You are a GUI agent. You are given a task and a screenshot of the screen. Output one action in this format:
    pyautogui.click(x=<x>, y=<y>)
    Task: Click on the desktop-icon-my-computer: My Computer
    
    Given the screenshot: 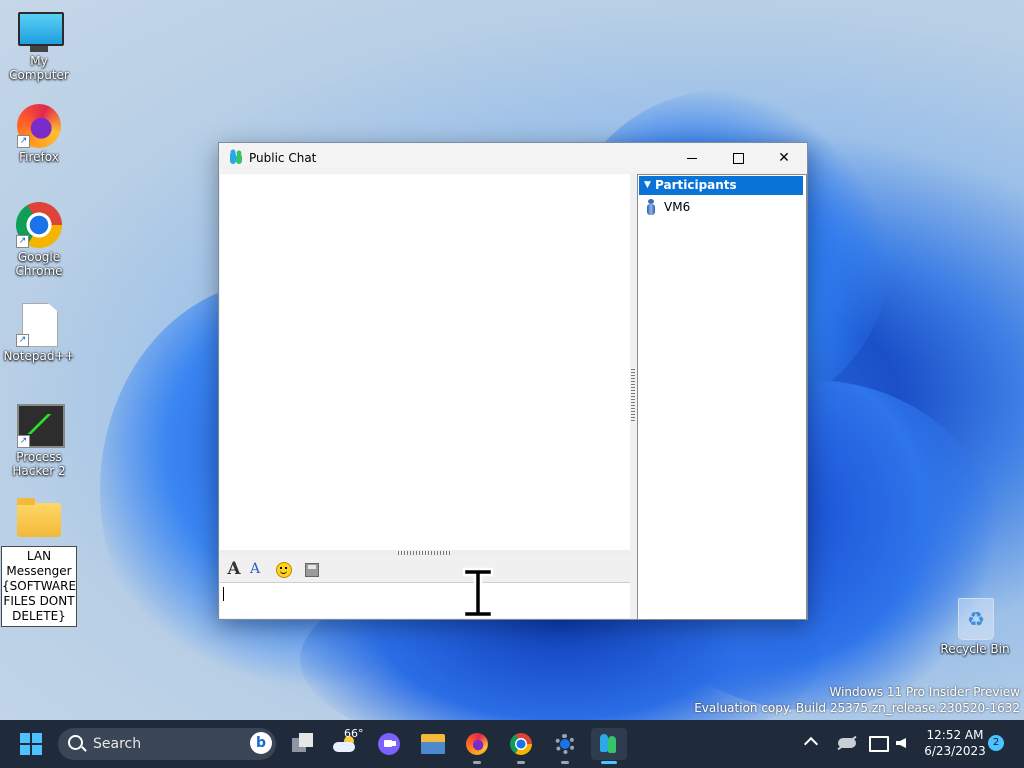 What is the action you would take?
    pyautogui.click(x=39, y=47)
    